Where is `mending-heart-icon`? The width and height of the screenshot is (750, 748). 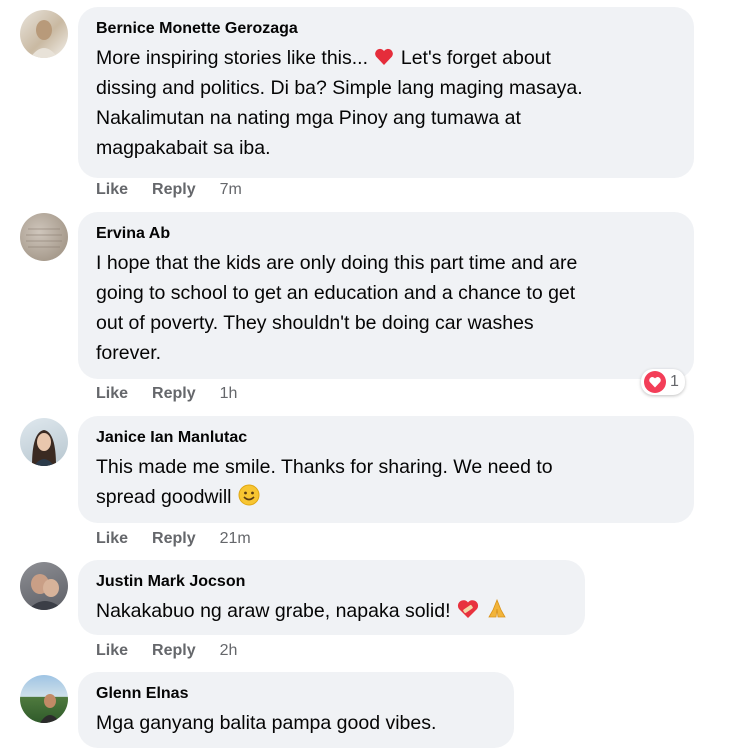 mending-heart-icon is located at coordinates (467, 609).